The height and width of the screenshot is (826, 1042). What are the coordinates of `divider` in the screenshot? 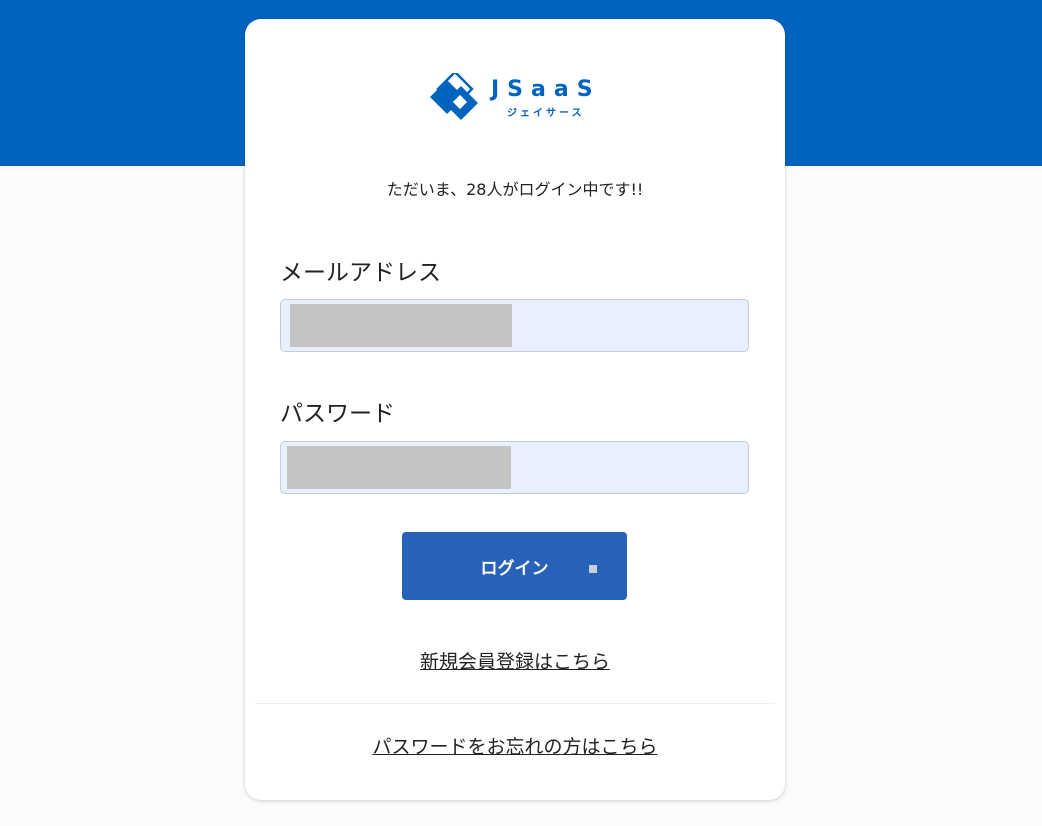 It's located at (515, 703).